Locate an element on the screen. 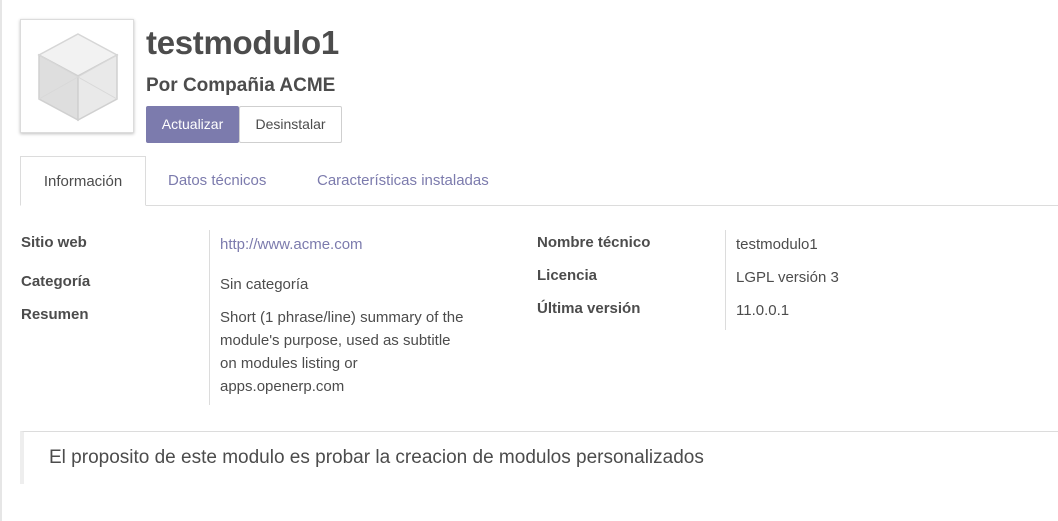  module-image is located at coordinates (77, 76).